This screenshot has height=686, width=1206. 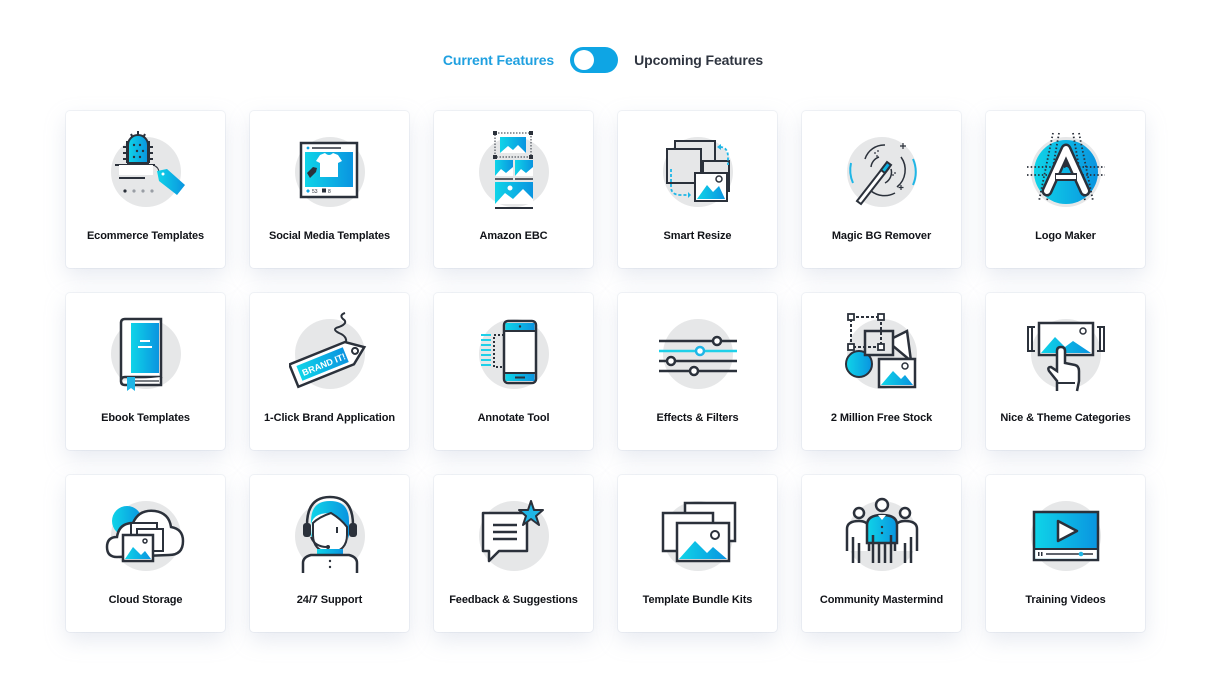 What do you see at coordinates (881, 600) in the screenshot?
I see `feature-label: Community Mastermind` at bounding box center [881, 600].